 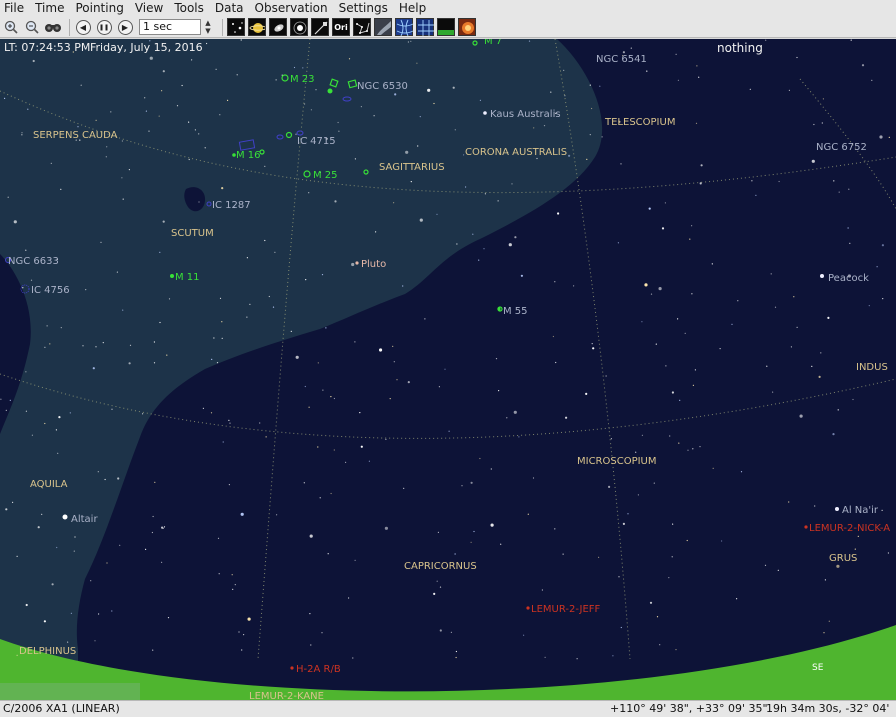 I want to click on satellites-toggle-button, so click(x=320, y=27).